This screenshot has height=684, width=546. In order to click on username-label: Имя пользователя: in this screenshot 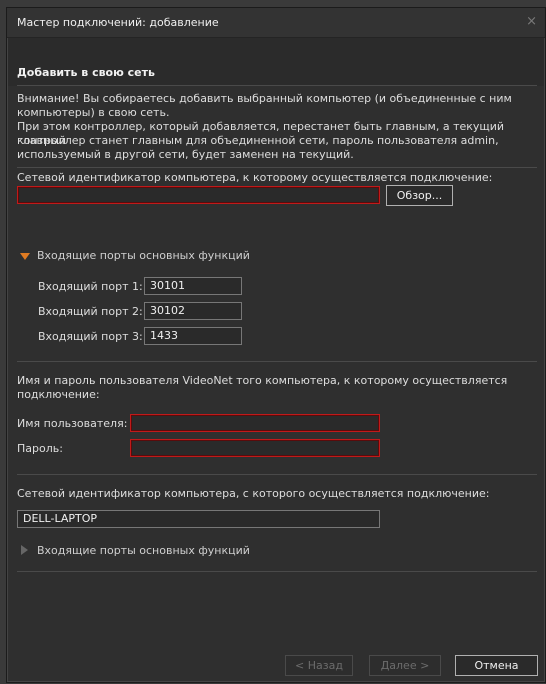, I will do `click(72, 423)`.